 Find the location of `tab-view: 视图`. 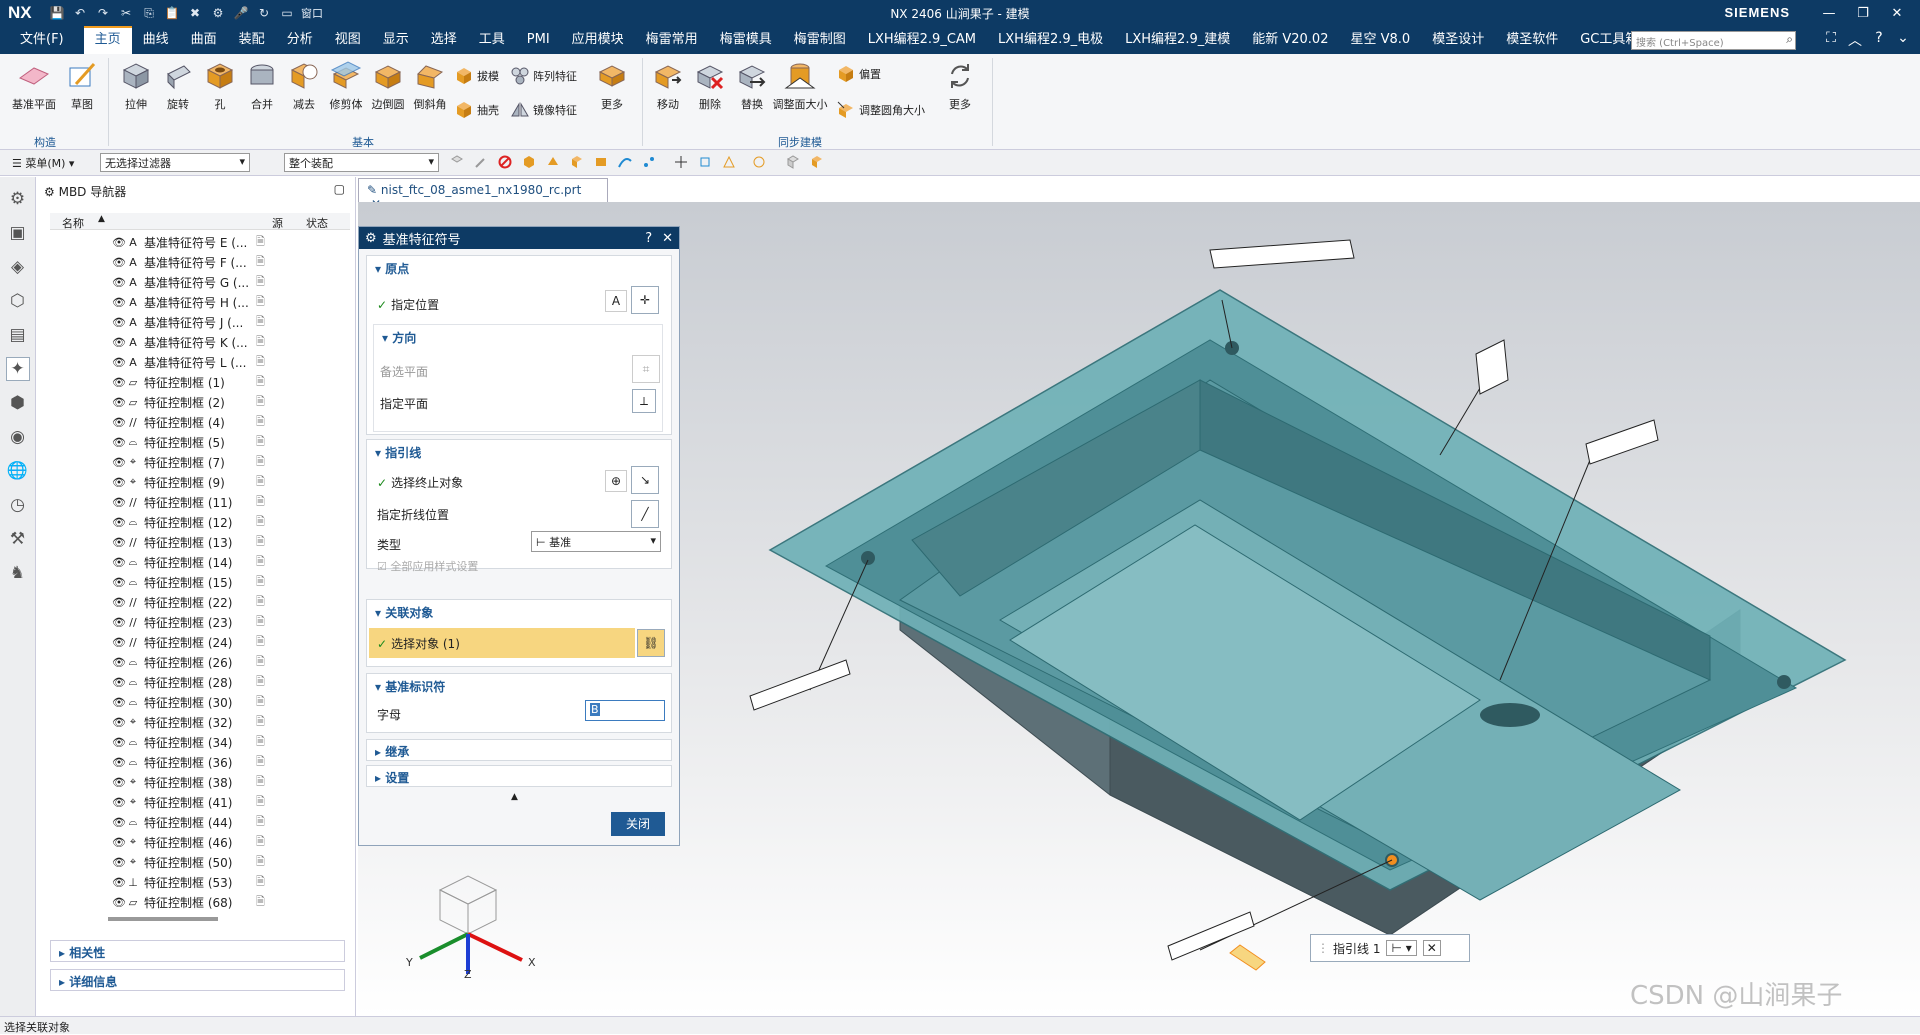

tab-view: 视图 is located at coordinates (348, 40).